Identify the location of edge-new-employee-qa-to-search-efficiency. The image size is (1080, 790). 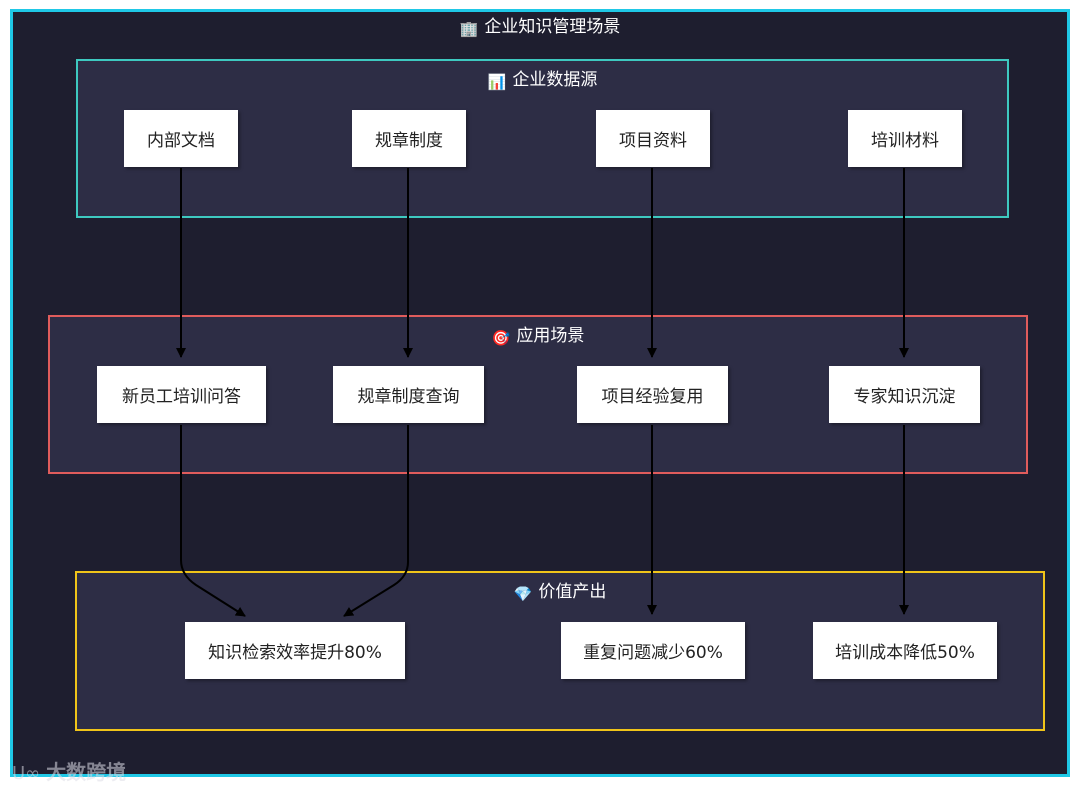
(213, 521).